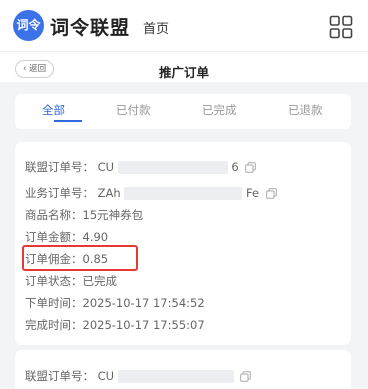 Image resolution: width=368 pixels, height=389 pixels. I want to click on order-time-value: 2025-10-17 17:54:52, so click(143, 303).